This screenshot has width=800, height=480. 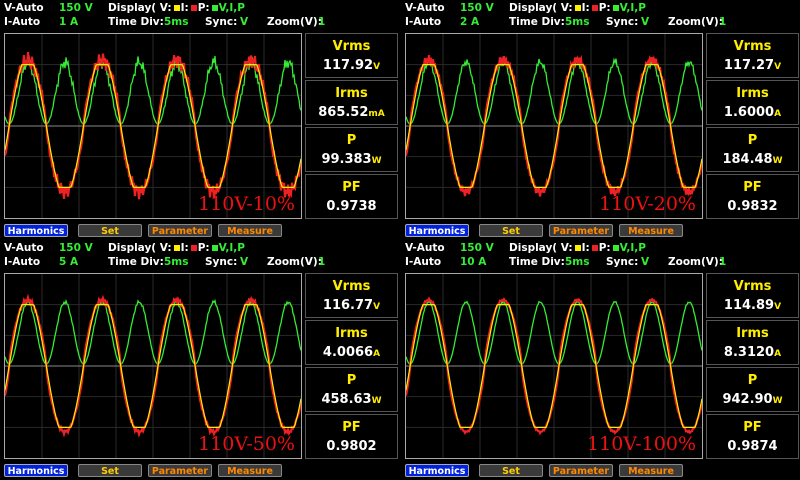 What do you see at coordinates (351, 102) in the screenshot?
I see `irms-cell: Irms 865.52mA` at bounding box center [351, 102].